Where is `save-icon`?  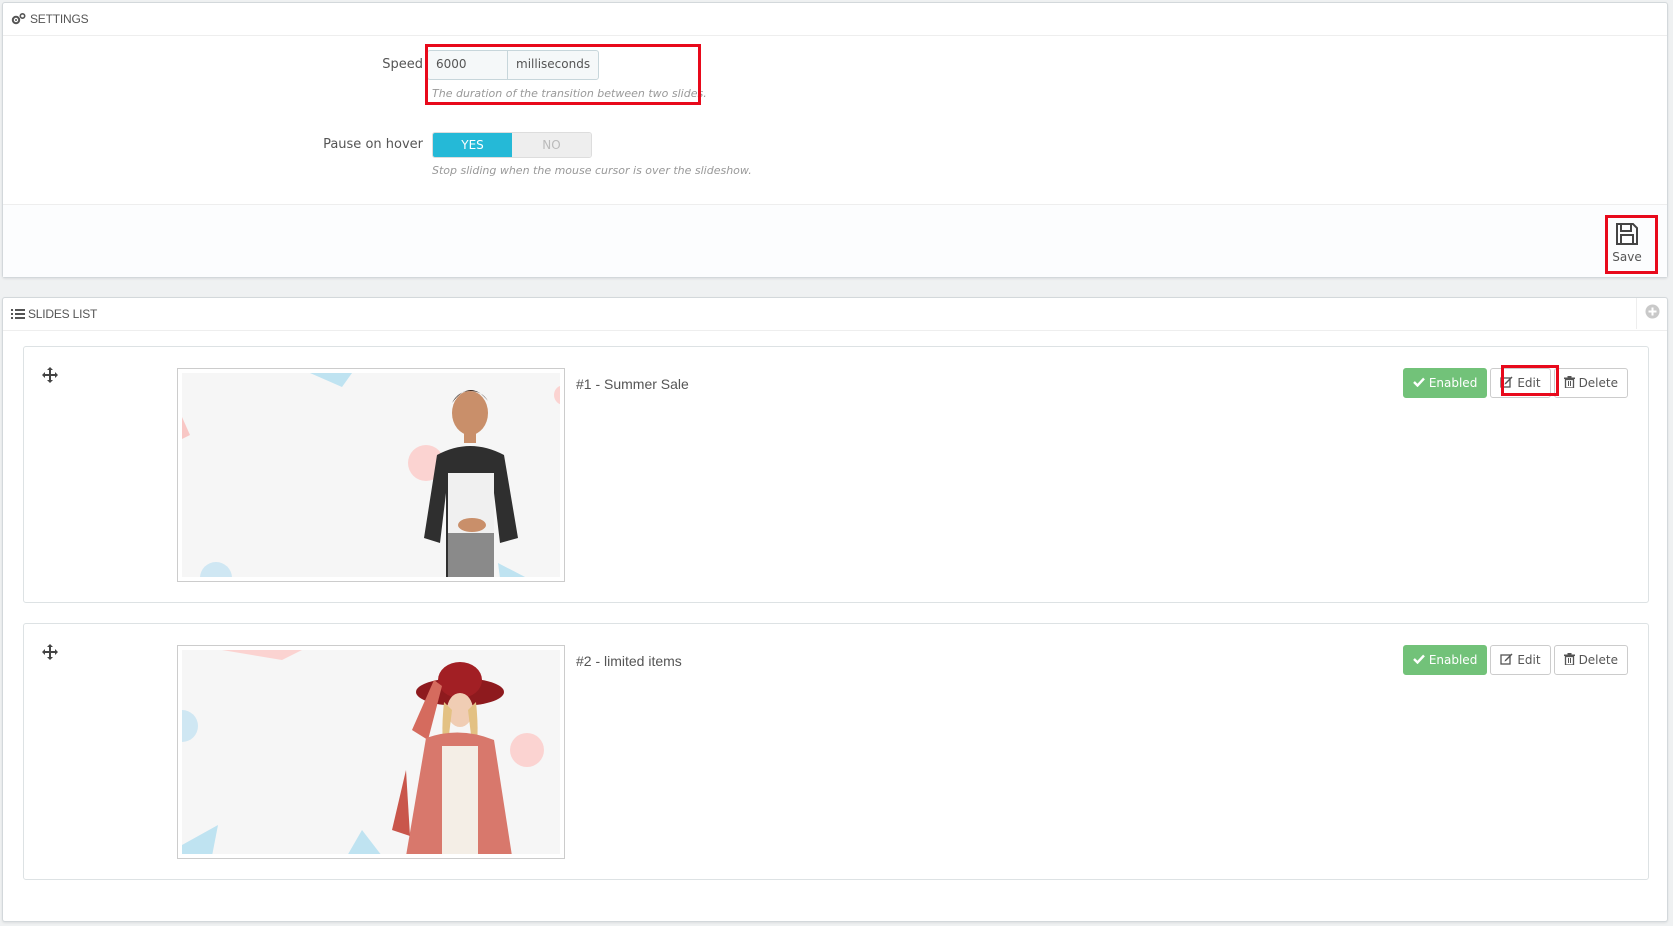 save-icon is located at coordinates (1627, 235).